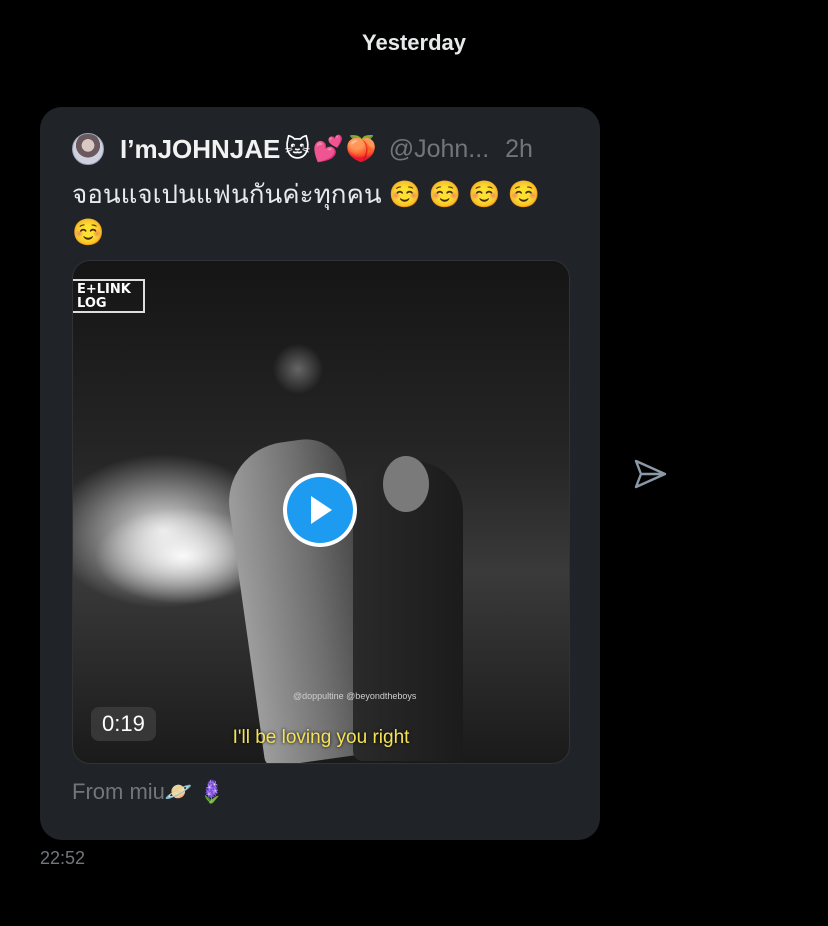  What do you see at coordinates (109, 296) in the screenshot?
I see `video-logo: E+LINK LOG` at bounding box center [109, 296].